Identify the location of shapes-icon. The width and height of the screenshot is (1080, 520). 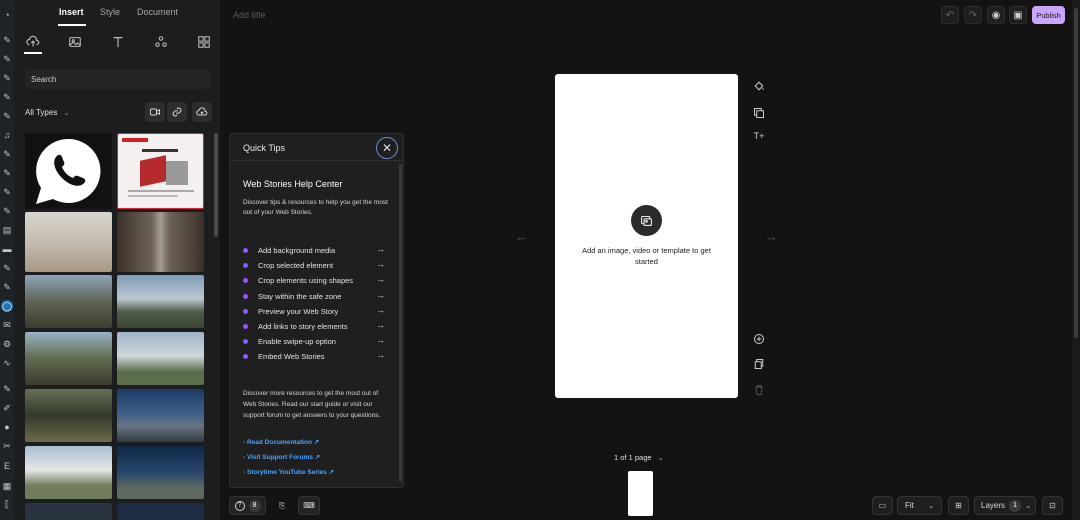
(161, 42).